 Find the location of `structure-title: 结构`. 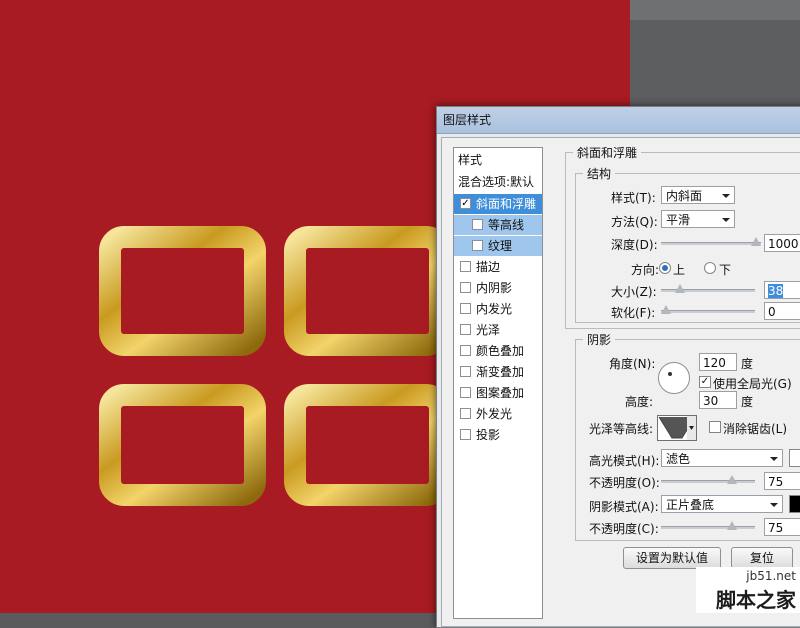

structure-title: 结构 is located at coordinates (599, 173).